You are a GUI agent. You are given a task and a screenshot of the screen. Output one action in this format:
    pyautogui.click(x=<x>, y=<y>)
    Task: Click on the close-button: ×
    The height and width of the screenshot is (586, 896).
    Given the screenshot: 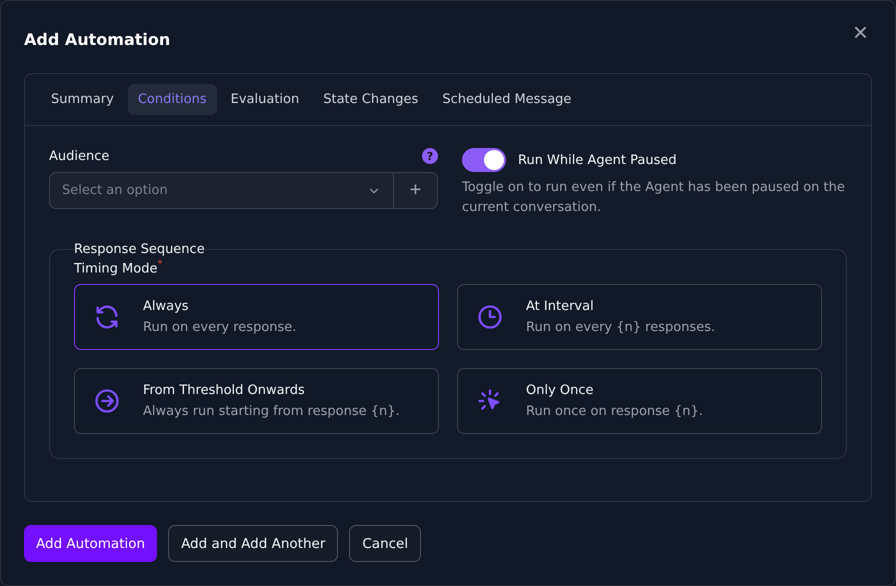 What is the action you would take?
    pyautogui.click(x=860, y=32)
    